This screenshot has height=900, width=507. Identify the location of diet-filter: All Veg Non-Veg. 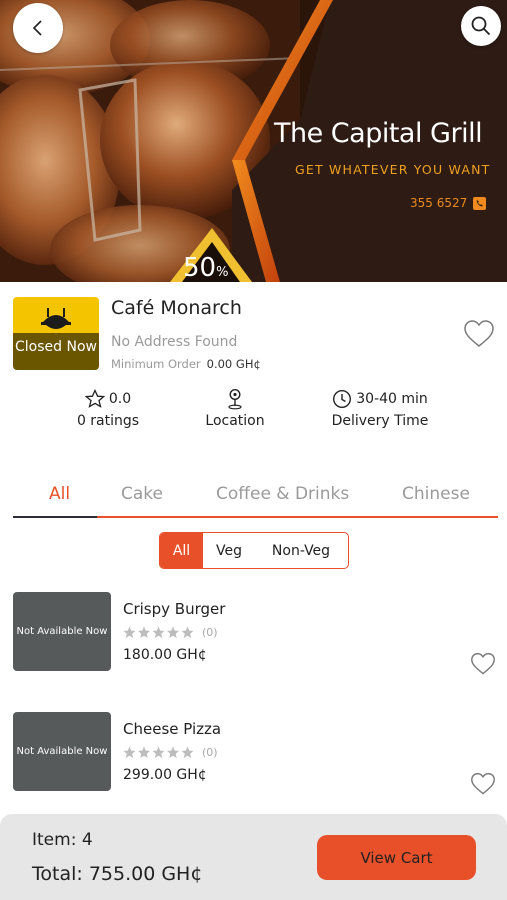
(254, 550).